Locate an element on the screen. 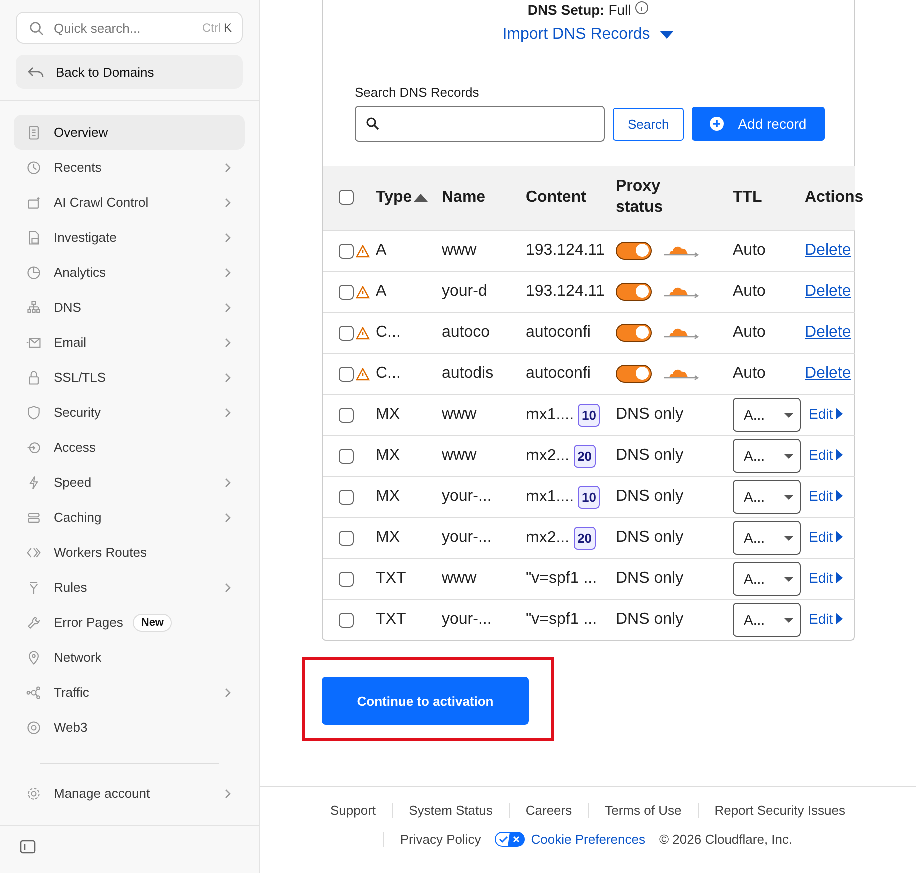  sidebar-item: Error Pages New is located at coordinates (129, 622).